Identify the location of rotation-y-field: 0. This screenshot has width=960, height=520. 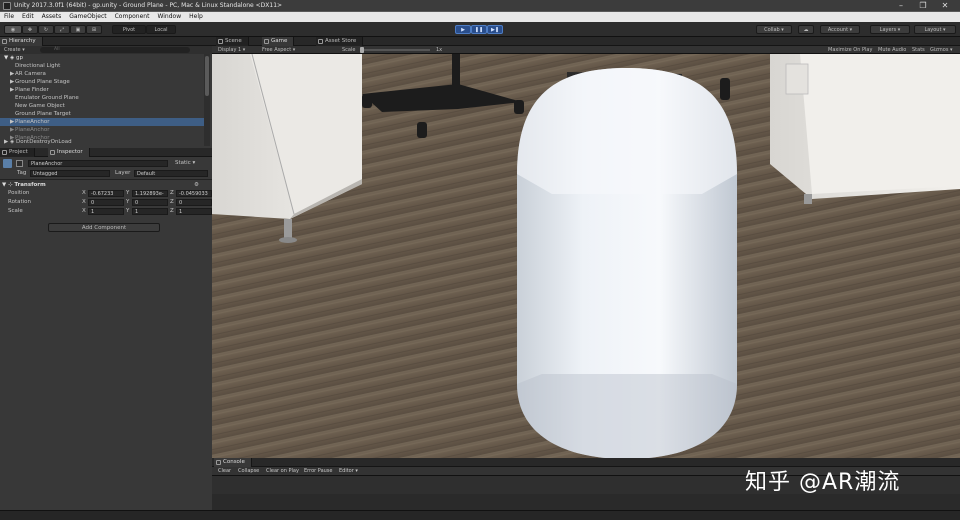
(150, 202).